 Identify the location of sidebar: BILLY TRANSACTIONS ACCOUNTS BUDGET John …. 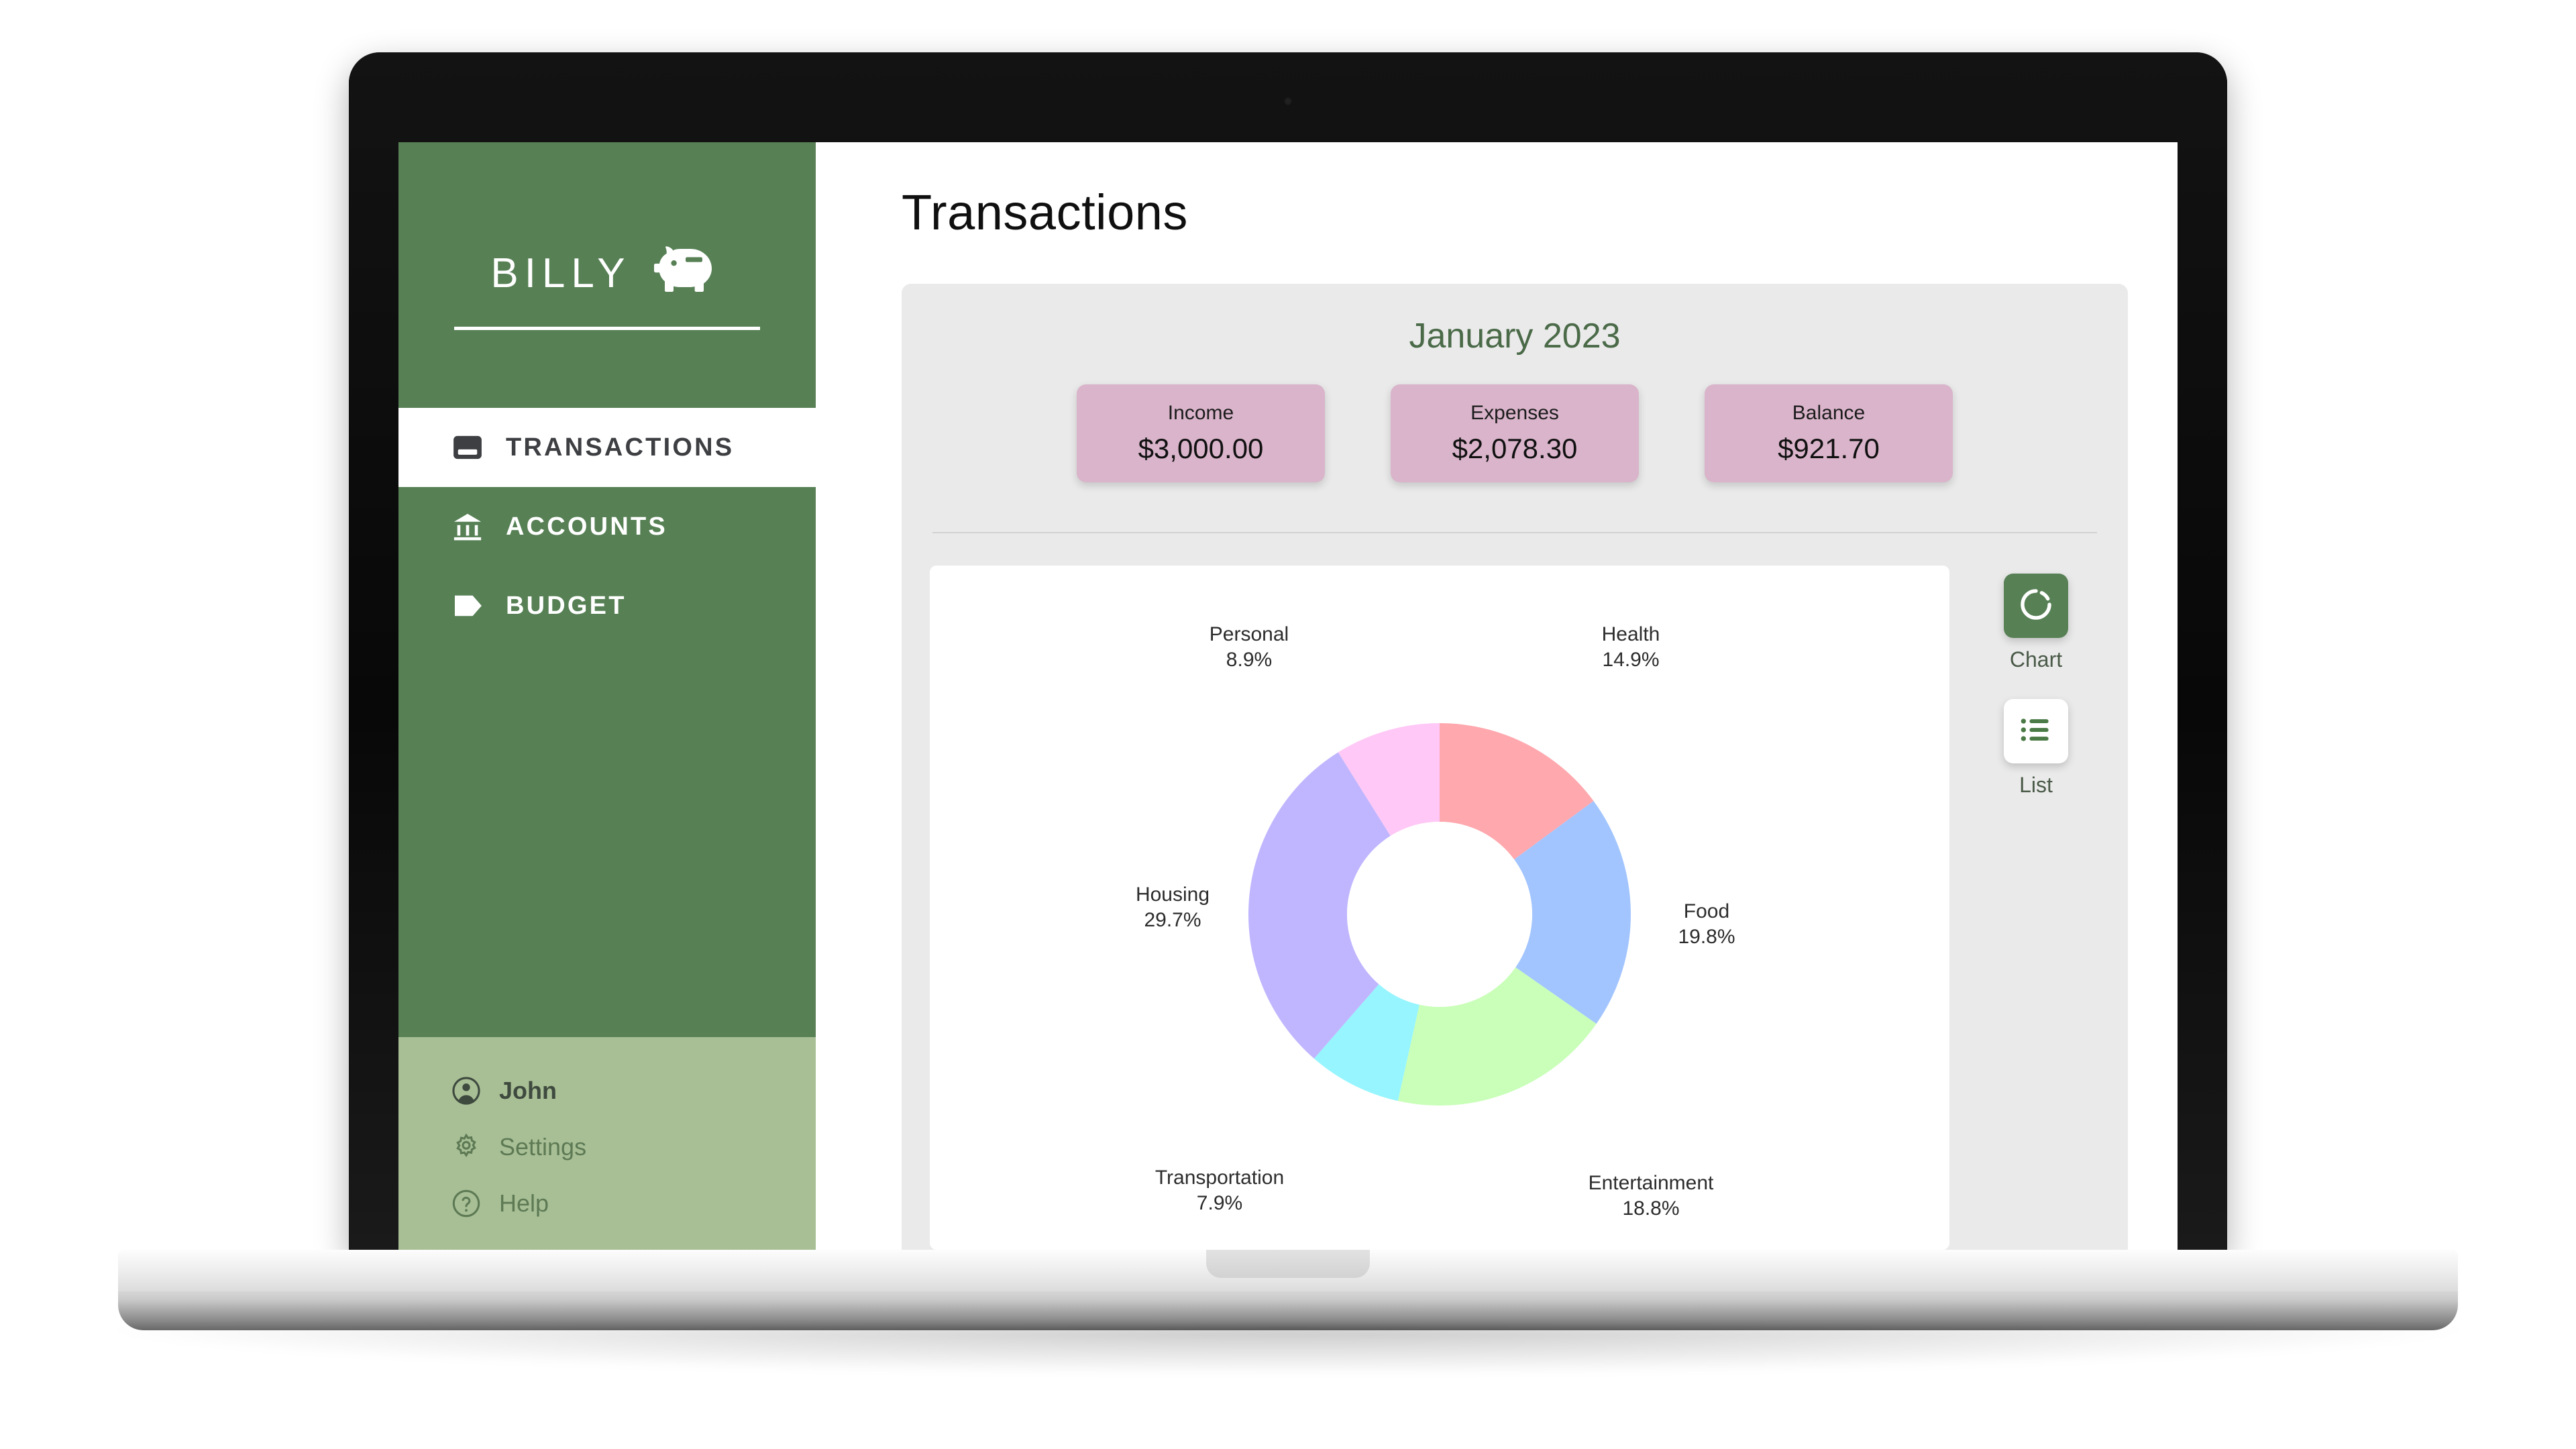
(607, 698).